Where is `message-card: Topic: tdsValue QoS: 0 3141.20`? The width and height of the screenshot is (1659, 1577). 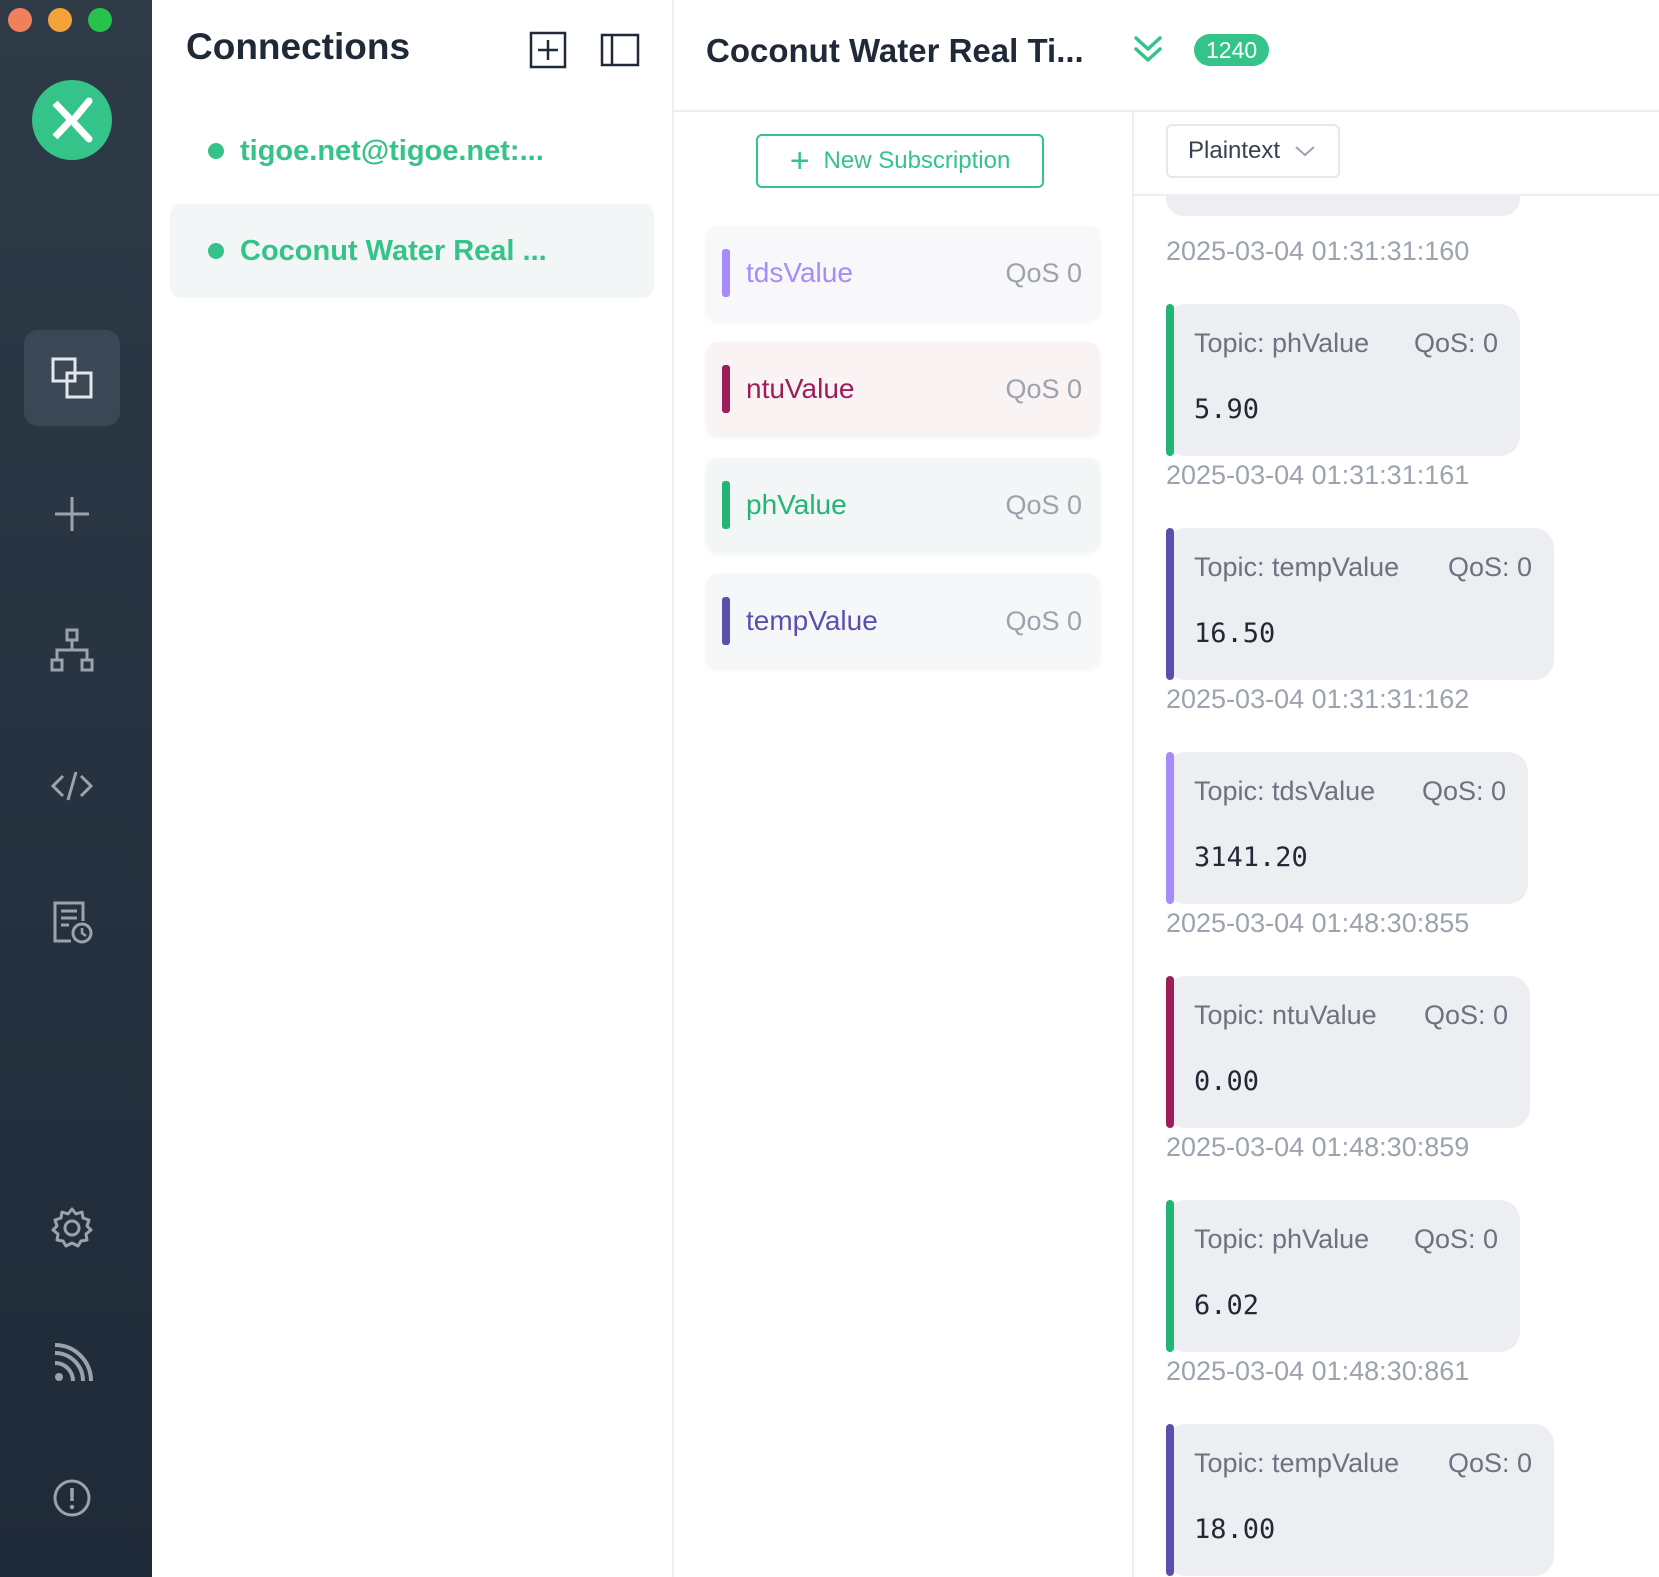 message-card: Topic: tdsValue QoS: 0 3141.20 is located at coordinates (1347, 828).